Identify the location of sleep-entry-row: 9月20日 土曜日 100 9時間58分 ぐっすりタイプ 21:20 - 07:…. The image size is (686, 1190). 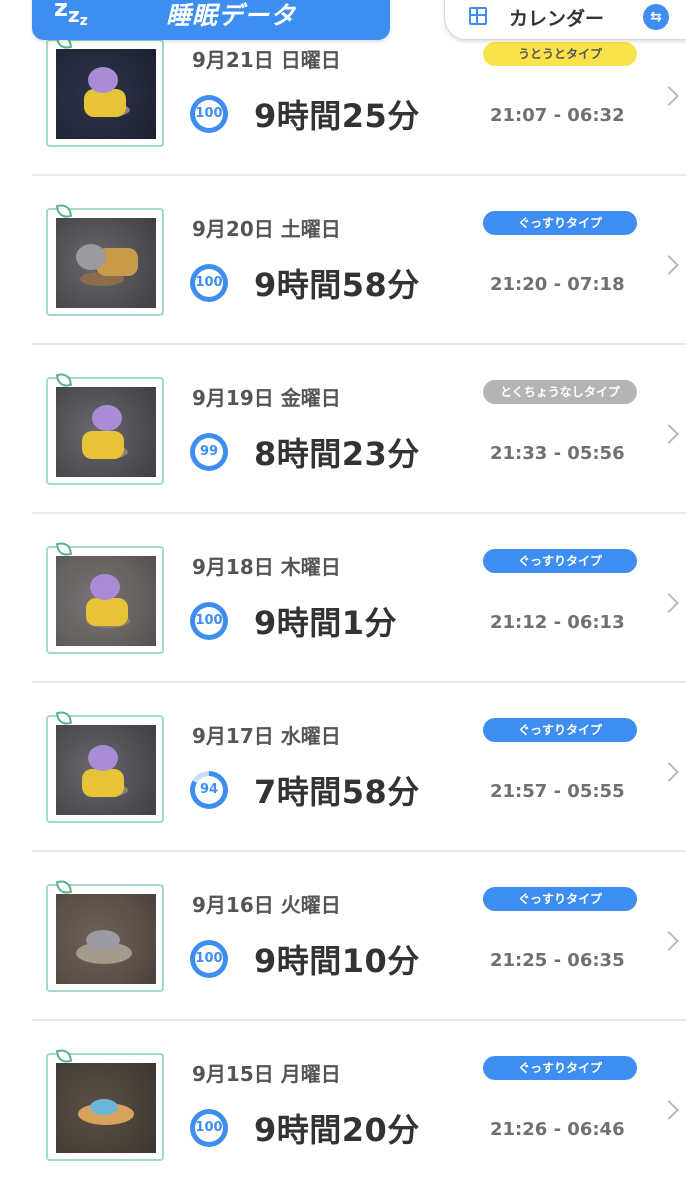
(343, 260).